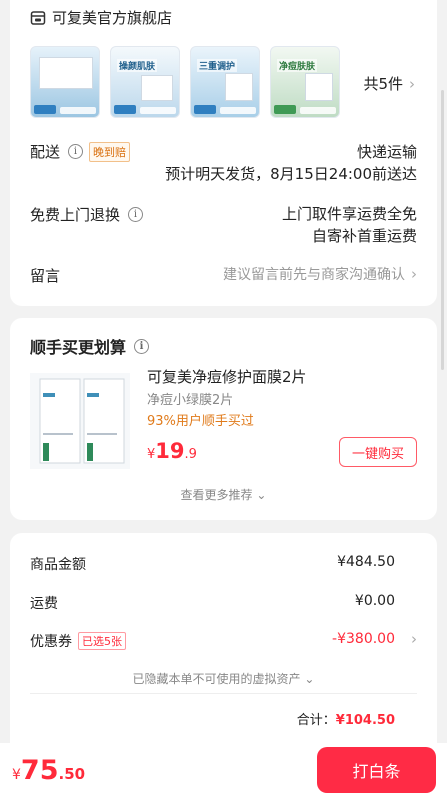 This screenshot has width=447, height=800. Describe the element at coordinates (366, 562) in the screenshot. I see `goods-amount-value: ¥484.50` at that location.